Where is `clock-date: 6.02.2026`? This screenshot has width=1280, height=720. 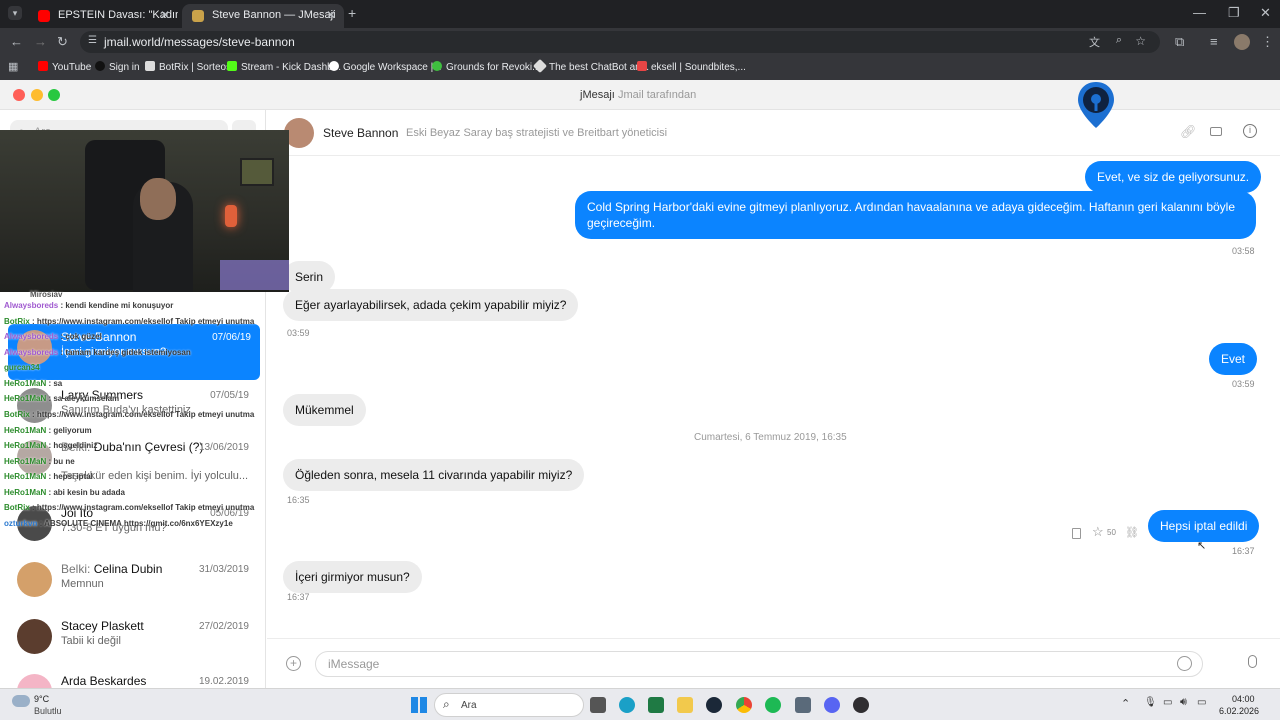 clock-date: 6.02.2026 is located at coordinates (1239, 711).